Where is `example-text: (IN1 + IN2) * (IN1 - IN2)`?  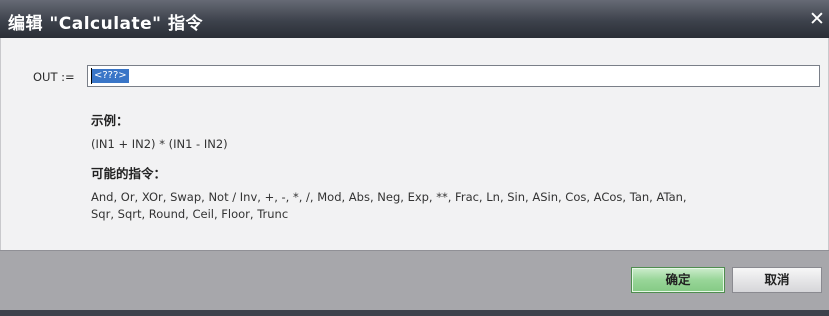
example-text: (IN1 + IN2) * (IN1 - IN2) is located at coordinates (159, 144).